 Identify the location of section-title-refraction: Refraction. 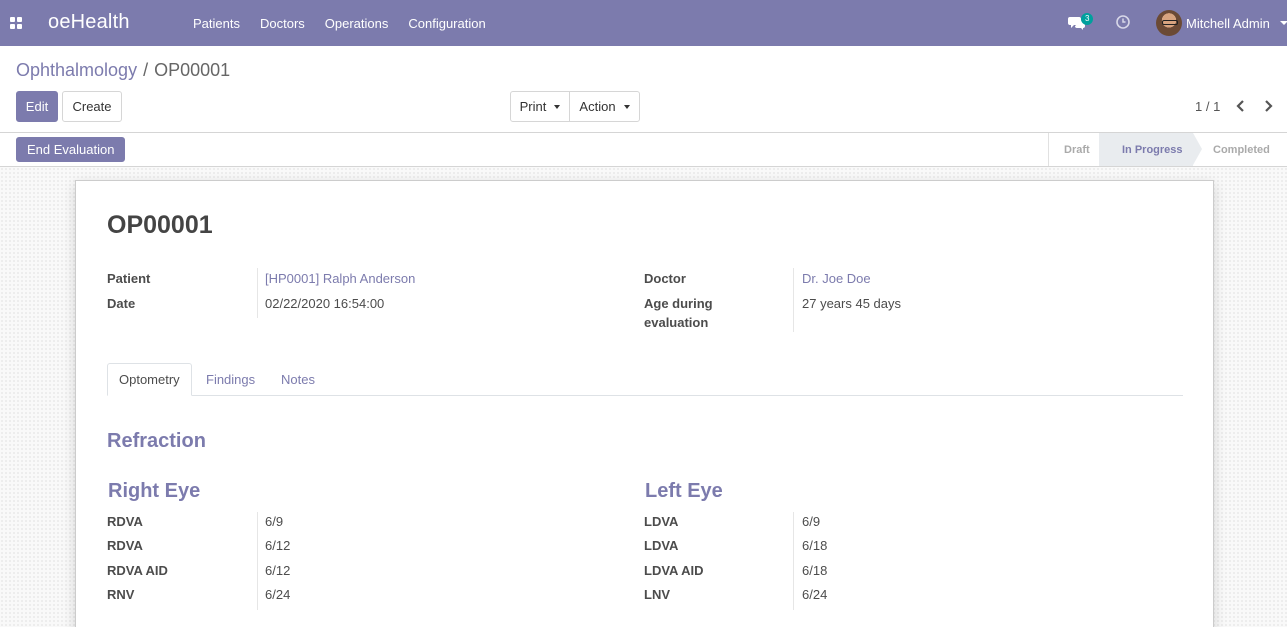
(156, 441).